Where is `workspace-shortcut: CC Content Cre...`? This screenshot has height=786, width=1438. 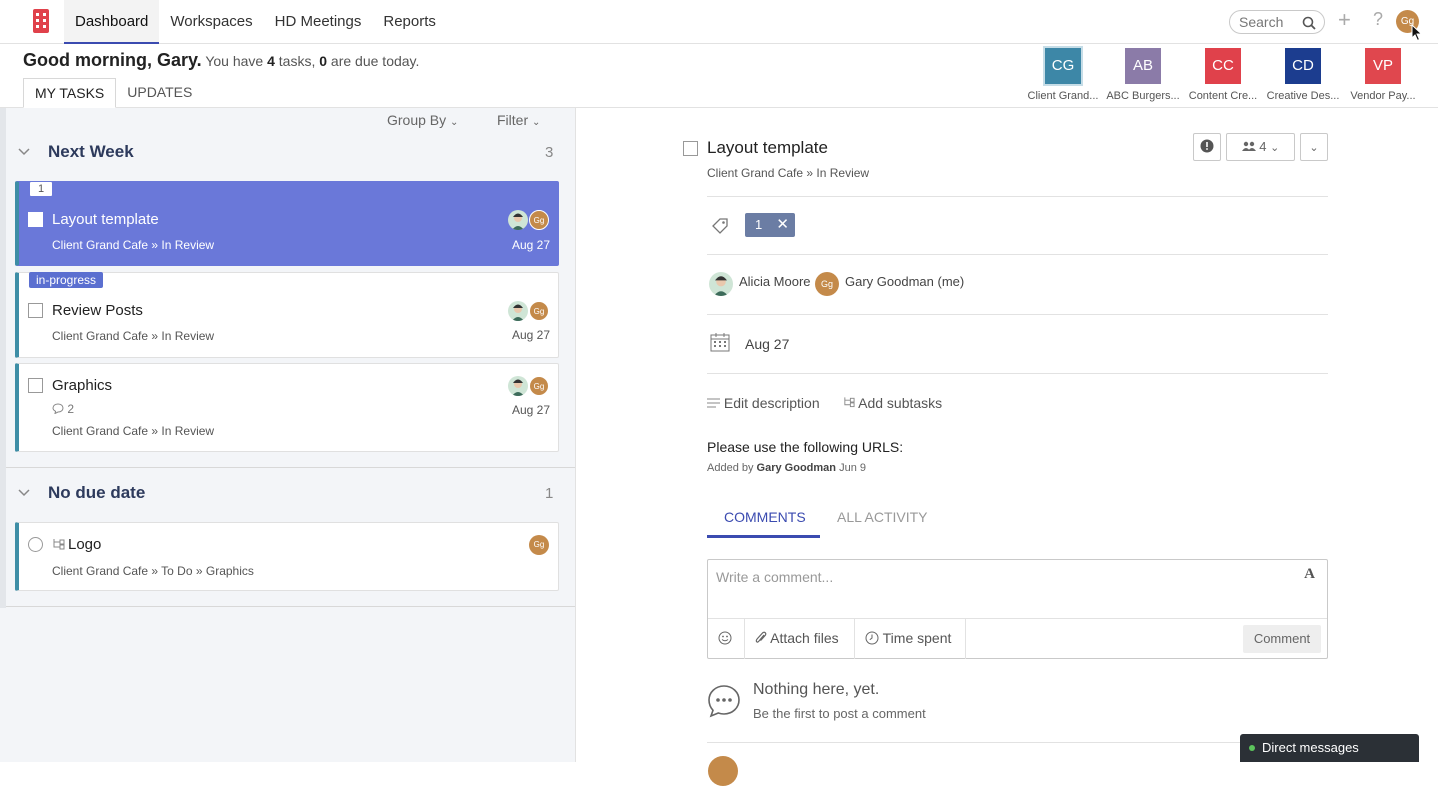 workspace-shortcut: CC Content Cre... is located at coordinates (1223, 75).